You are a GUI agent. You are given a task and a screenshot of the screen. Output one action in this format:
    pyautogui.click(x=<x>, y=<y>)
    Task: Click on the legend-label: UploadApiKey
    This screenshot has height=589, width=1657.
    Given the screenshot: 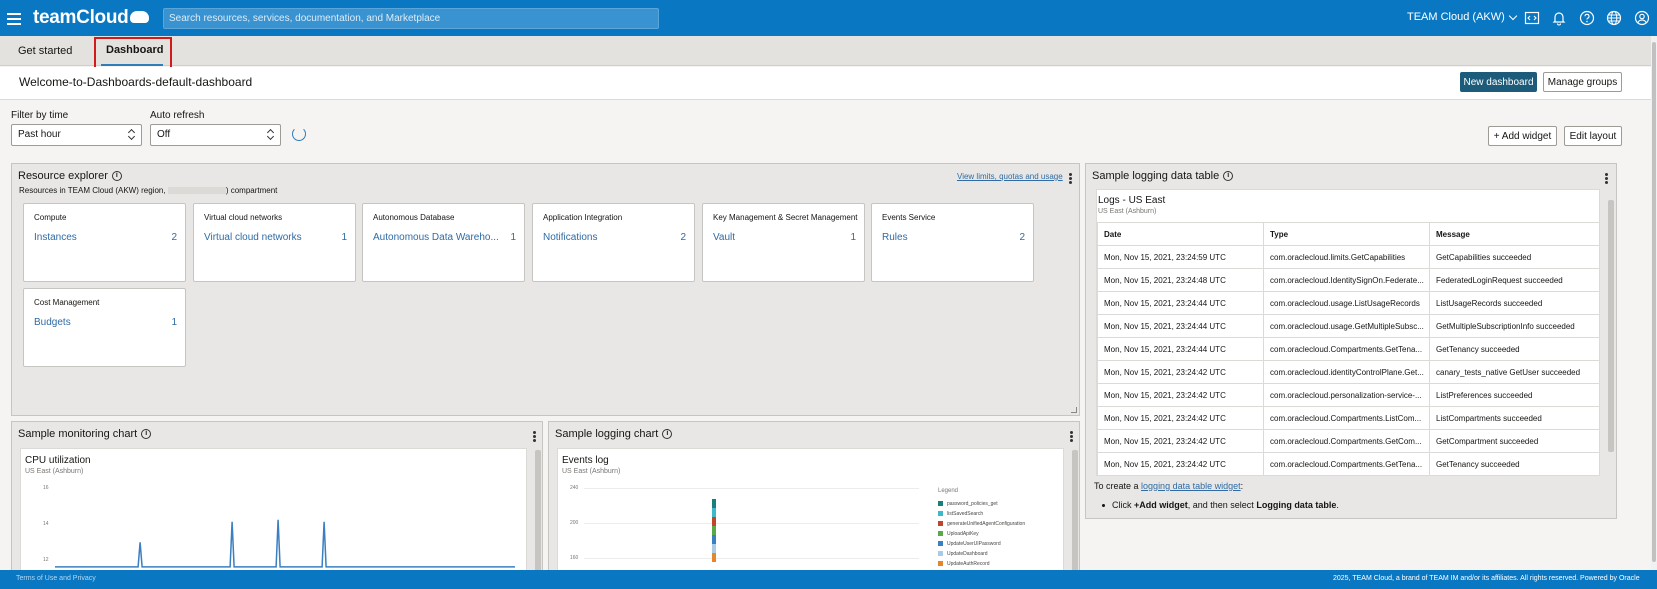 What is the action you would take?
    pyautogui.click(x=963, y=534)
    